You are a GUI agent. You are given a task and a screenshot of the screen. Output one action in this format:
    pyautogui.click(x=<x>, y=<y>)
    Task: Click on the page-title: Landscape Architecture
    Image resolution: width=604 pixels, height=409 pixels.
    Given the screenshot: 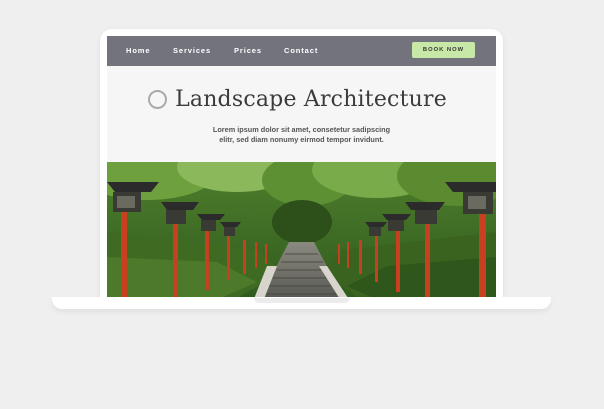 What is the action you would take?
    pyautogui.click(x=311, y=99)
    